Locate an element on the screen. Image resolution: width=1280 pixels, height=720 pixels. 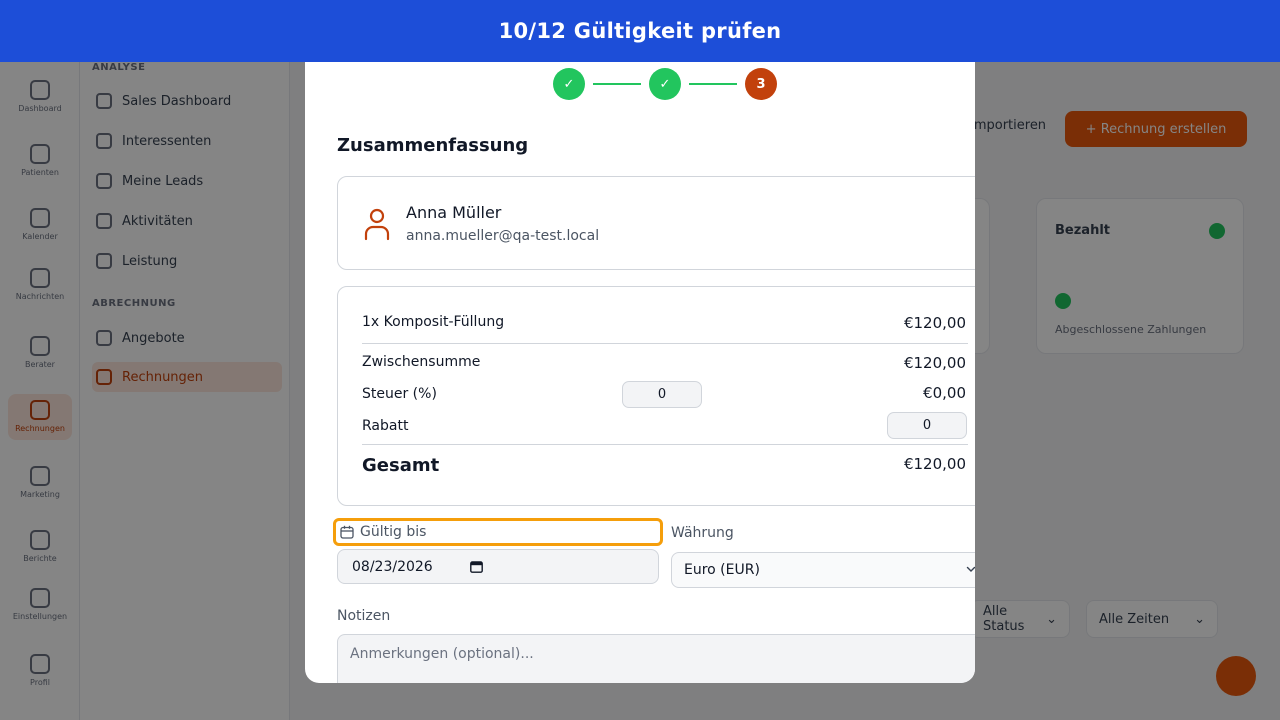
subtotal-amount: €120,00 is located at coordinates (934, 363).